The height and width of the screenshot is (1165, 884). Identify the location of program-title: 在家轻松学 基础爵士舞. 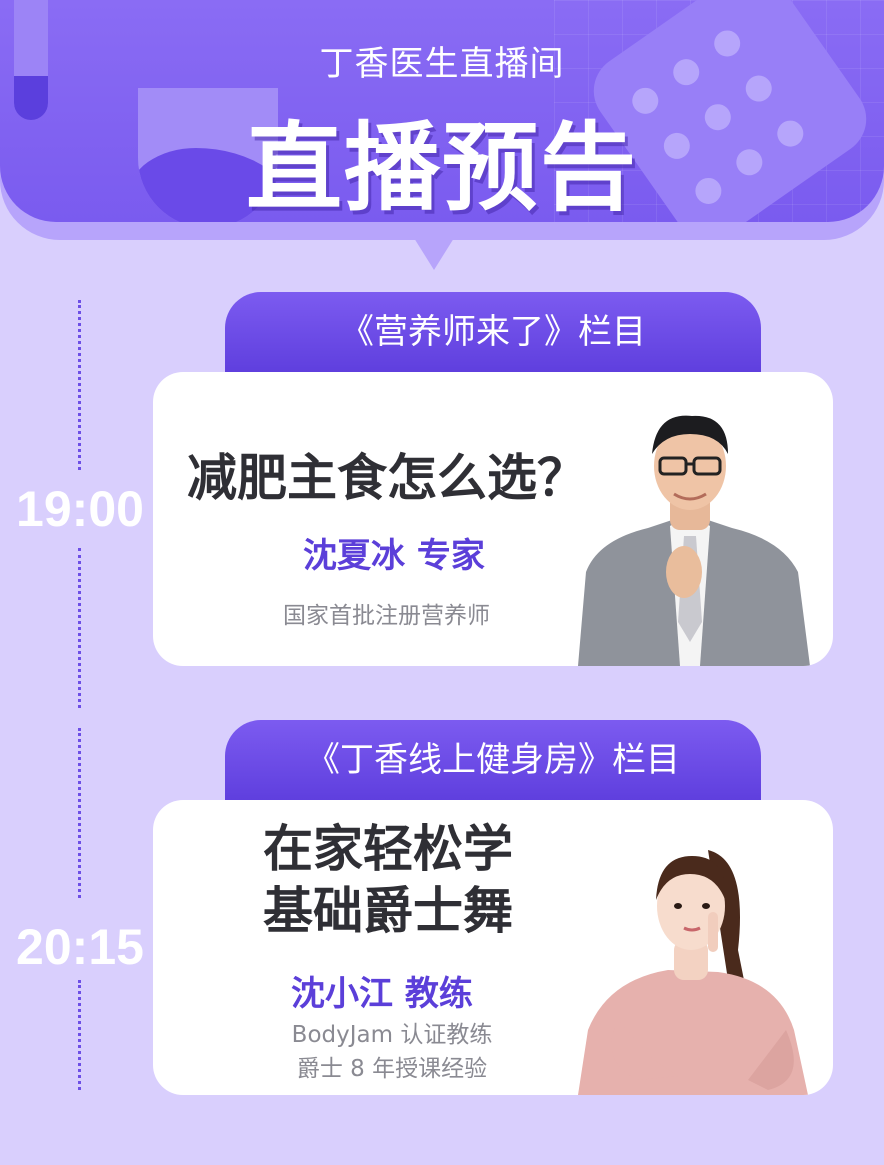
(388, 880).